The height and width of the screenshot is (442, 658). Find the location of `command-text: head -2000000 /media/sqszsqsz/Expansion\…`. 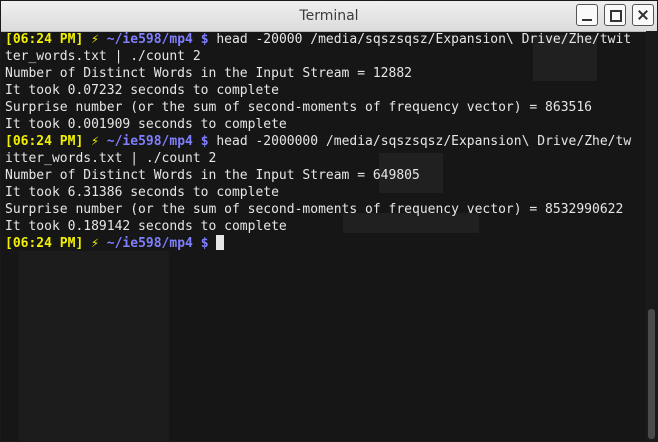

command-text: head -2000000 /media/sqszsqsz/Expansion\… is located at coordinates (424, 141).